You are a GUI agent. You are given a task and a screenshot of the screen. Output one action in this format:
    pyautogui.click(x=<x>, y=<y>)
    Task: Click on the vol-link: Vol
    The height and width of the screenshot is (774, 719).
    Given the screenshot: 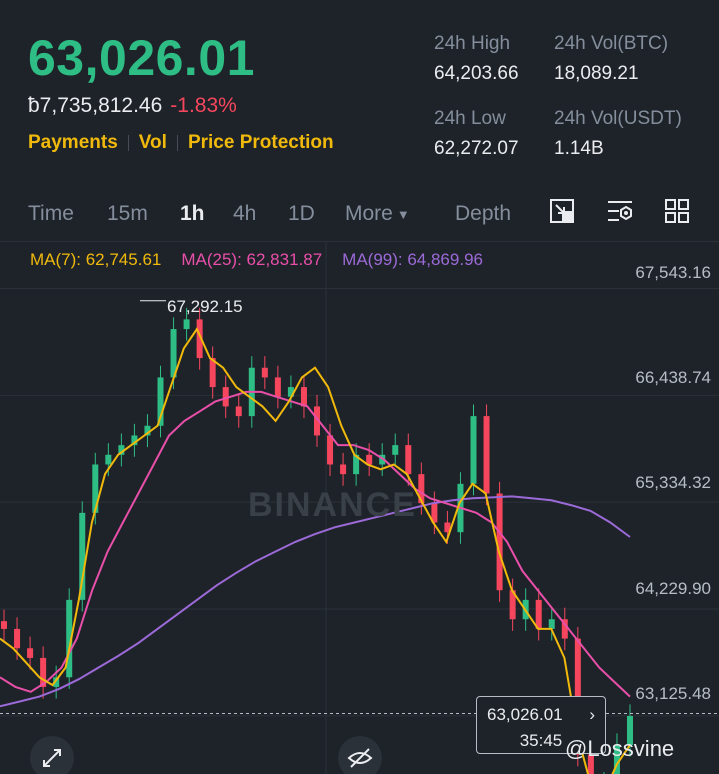 What is the action you would take?
    pyautogui.click(x=153, y=143)
    